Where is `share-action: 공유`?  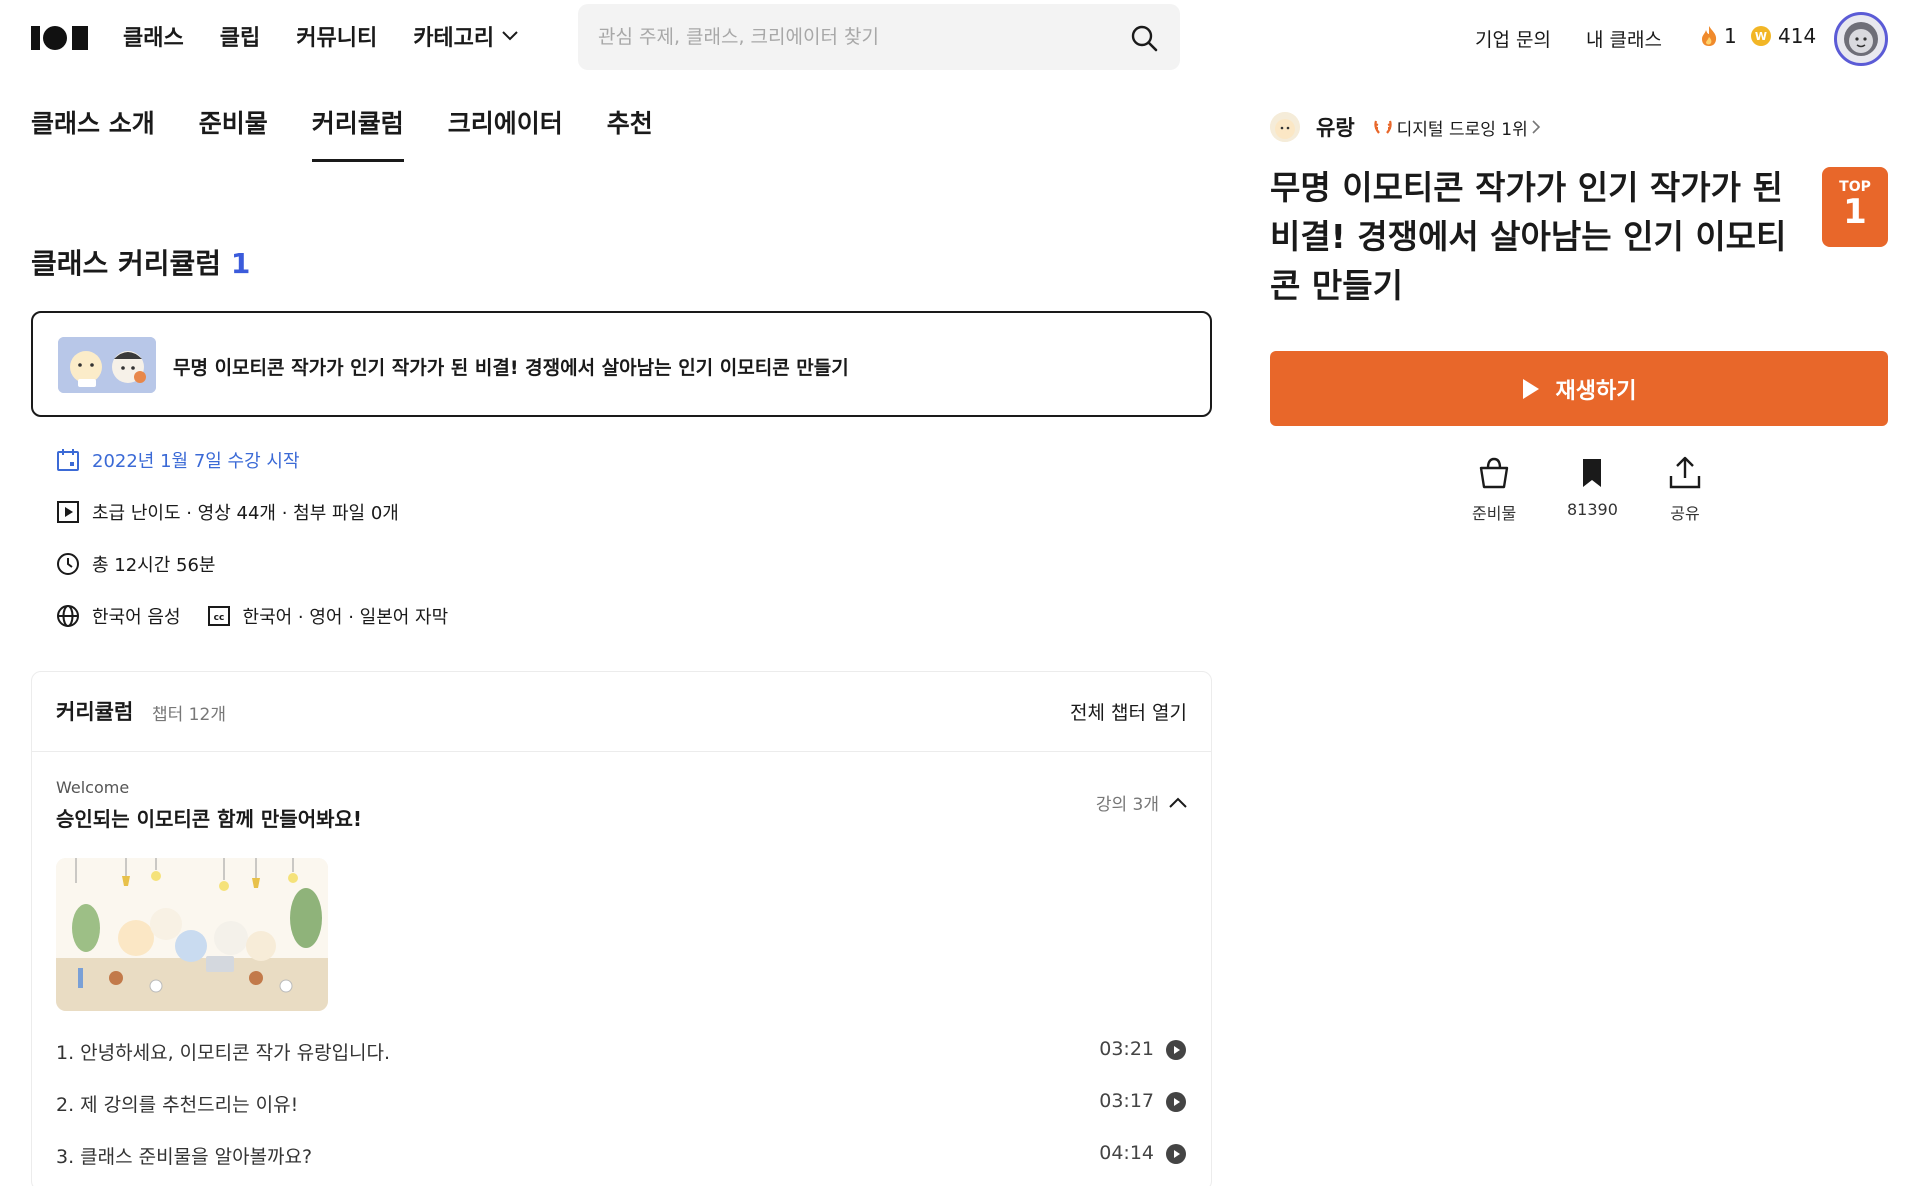 share-action: 공유 is located at coordinates (1685, 490).